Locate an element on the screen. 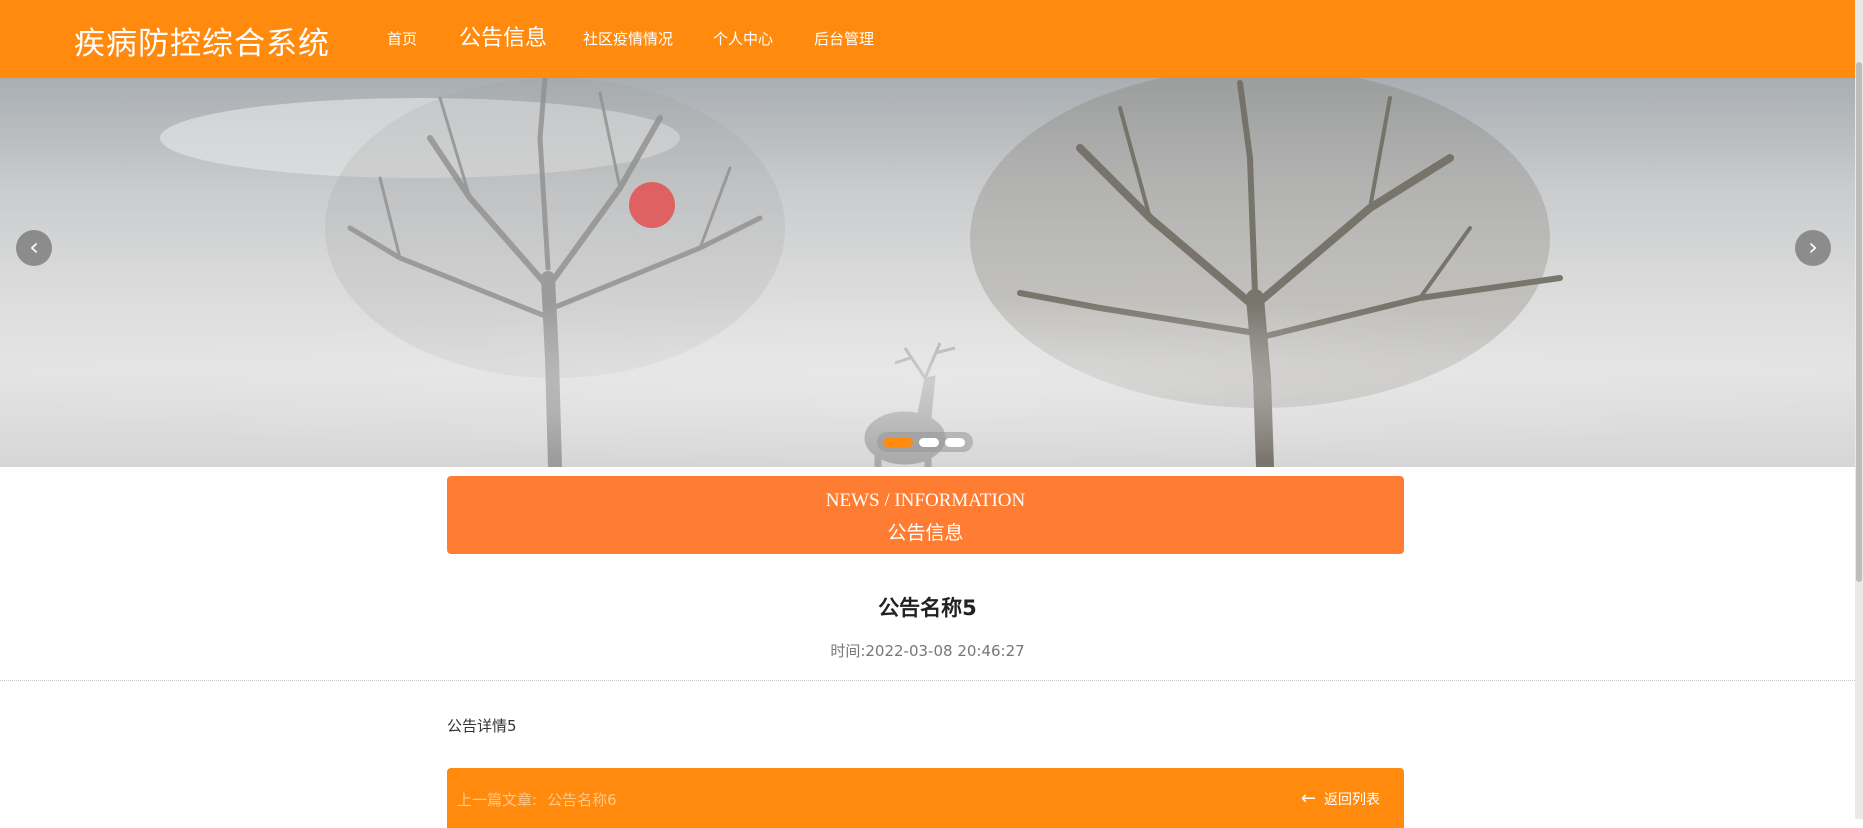 Image resolution: width=1863 pixels, height=828 pixels. carousel-indicators is located at coordinates (925, 442).